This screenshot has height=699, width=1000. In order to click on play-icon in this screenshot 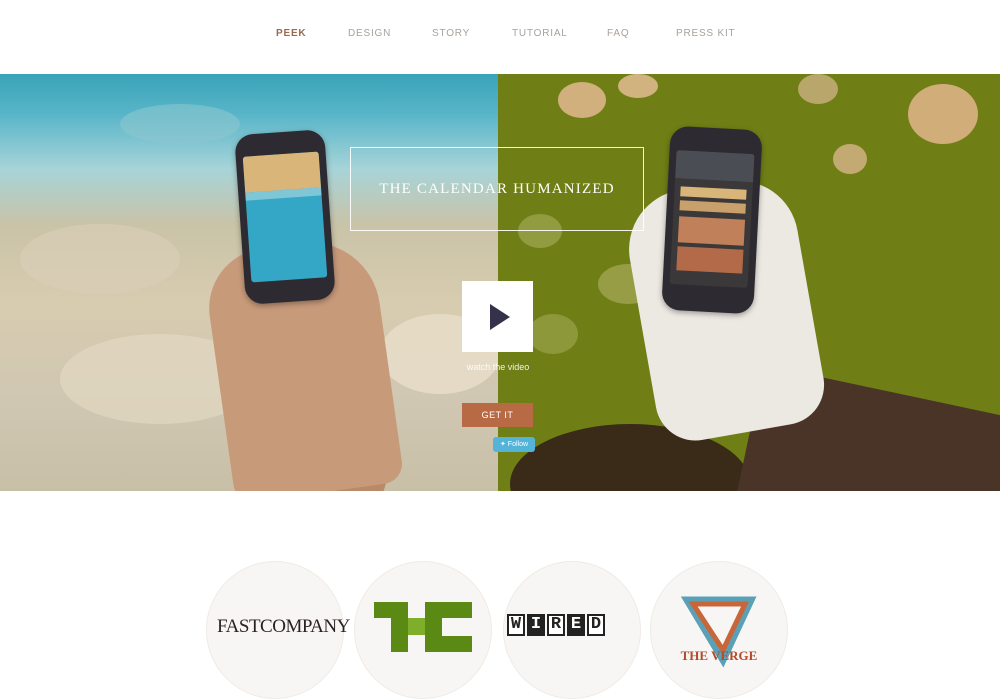, I will do `click(500, 317)`.